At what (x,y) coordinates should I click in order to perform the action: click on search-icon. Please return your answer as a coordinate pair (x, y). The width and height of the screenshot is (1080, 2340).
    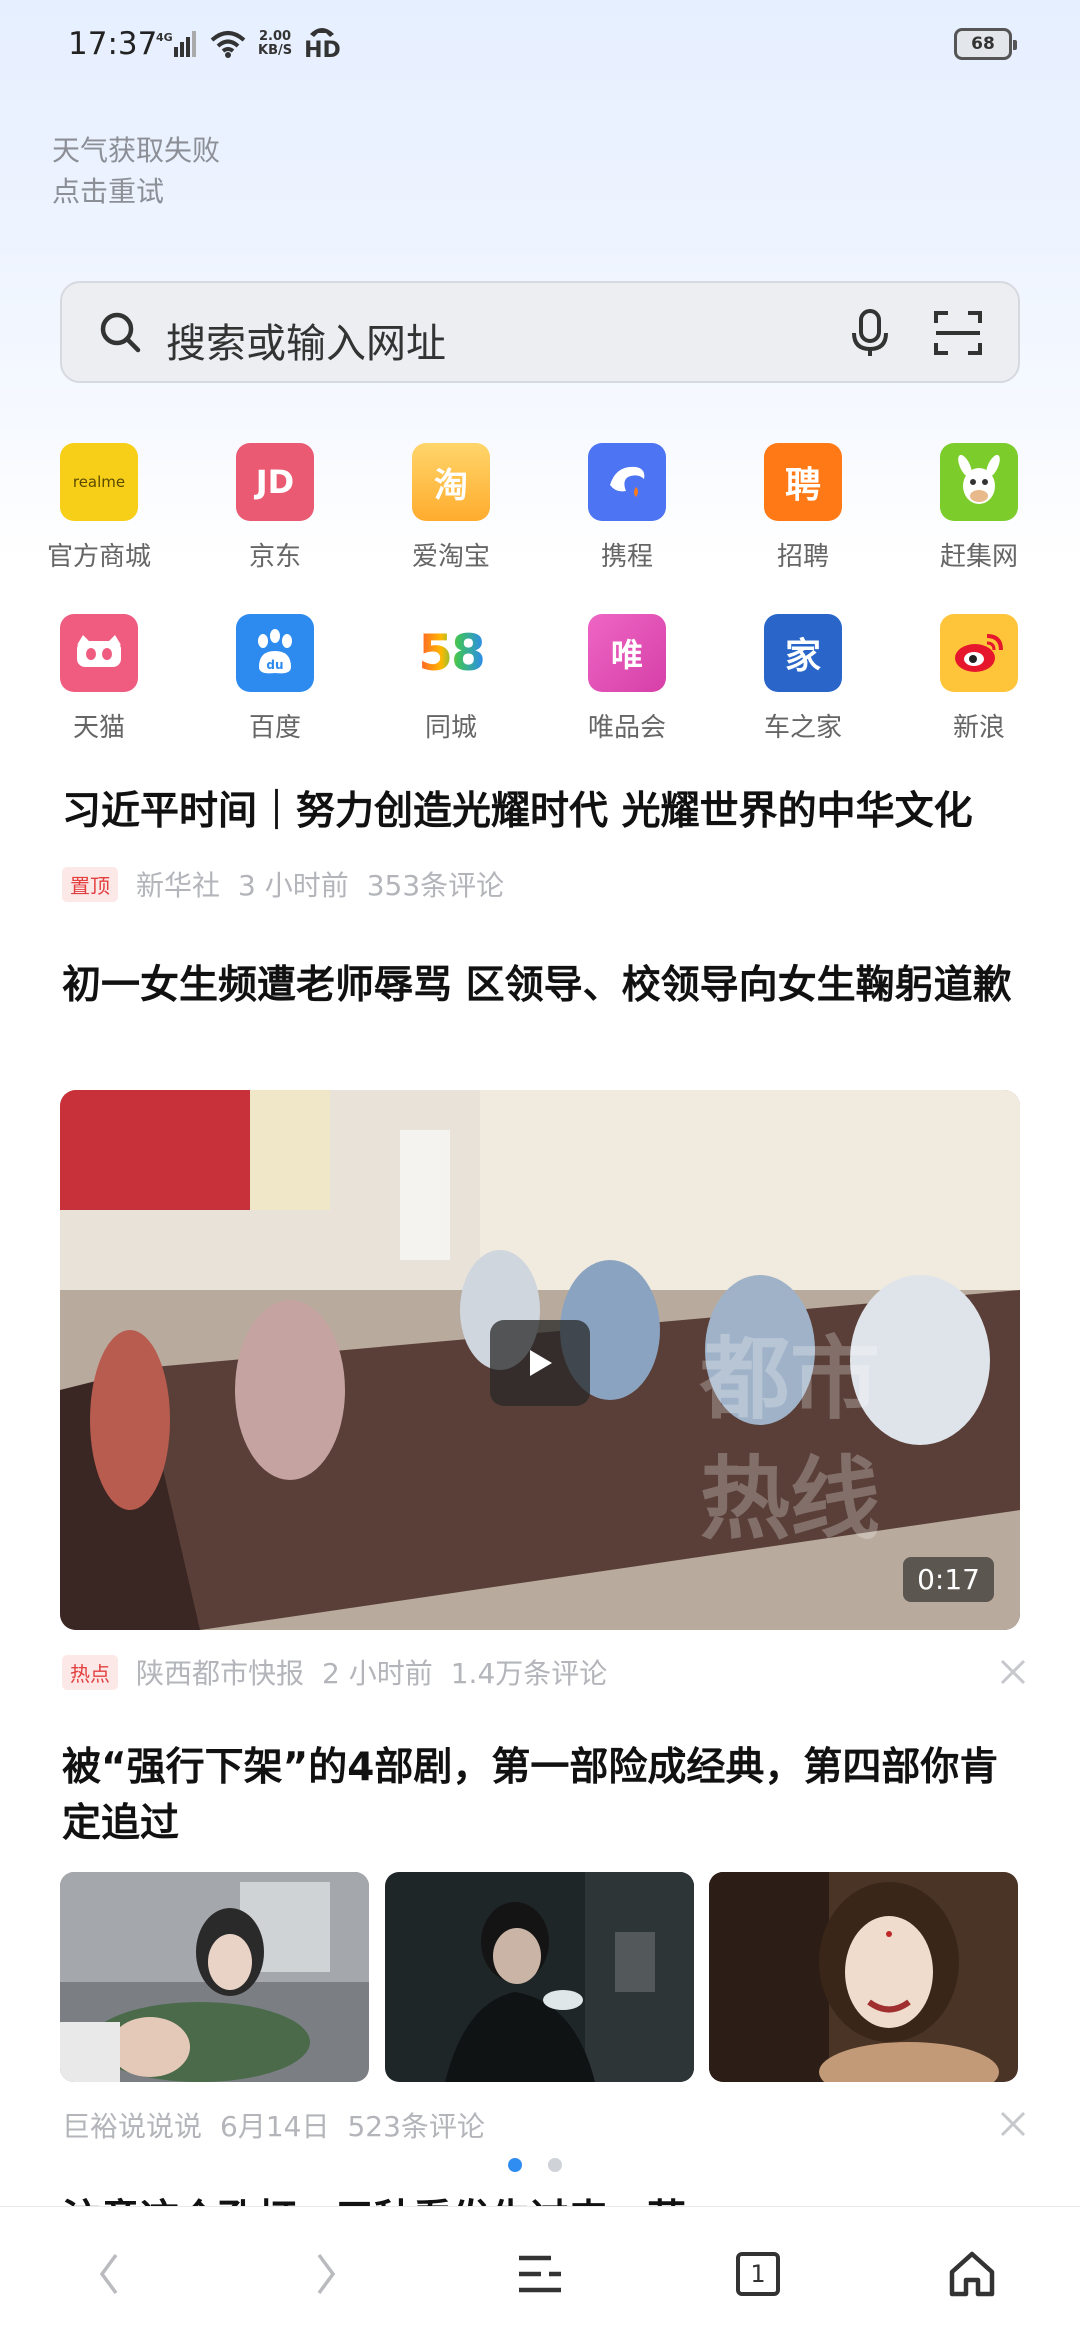
    Looking at the image, I should click on (120, 332).